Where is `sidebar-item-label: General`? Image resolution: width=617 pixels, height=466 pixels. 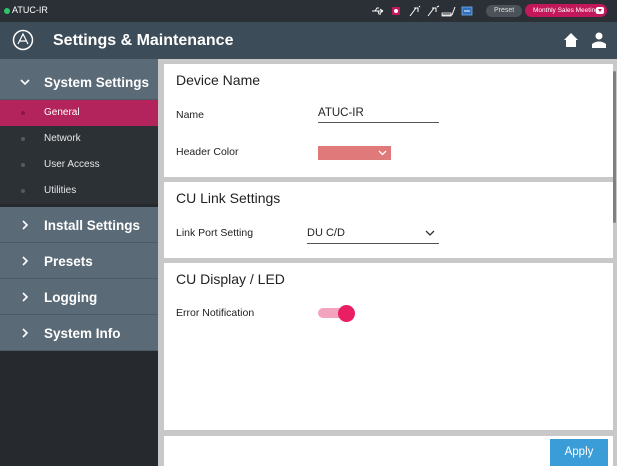 sidebar-item-label: General is located at coordinates (62, 112).